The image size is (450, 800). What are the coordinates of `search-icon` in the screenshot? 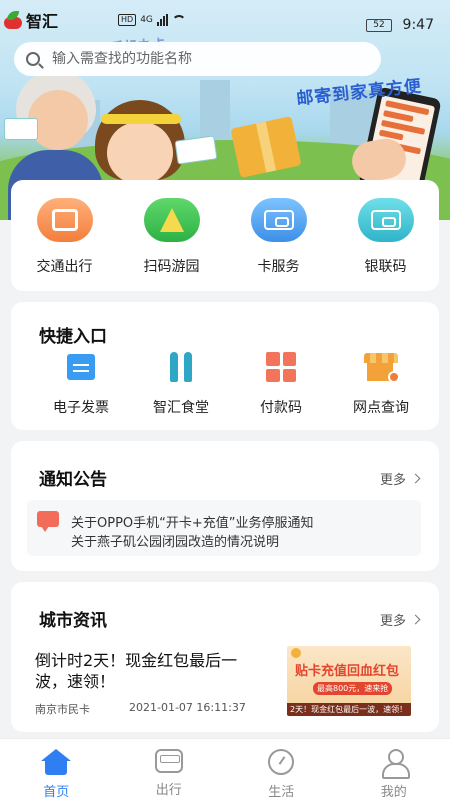 It's located at (33, 59).